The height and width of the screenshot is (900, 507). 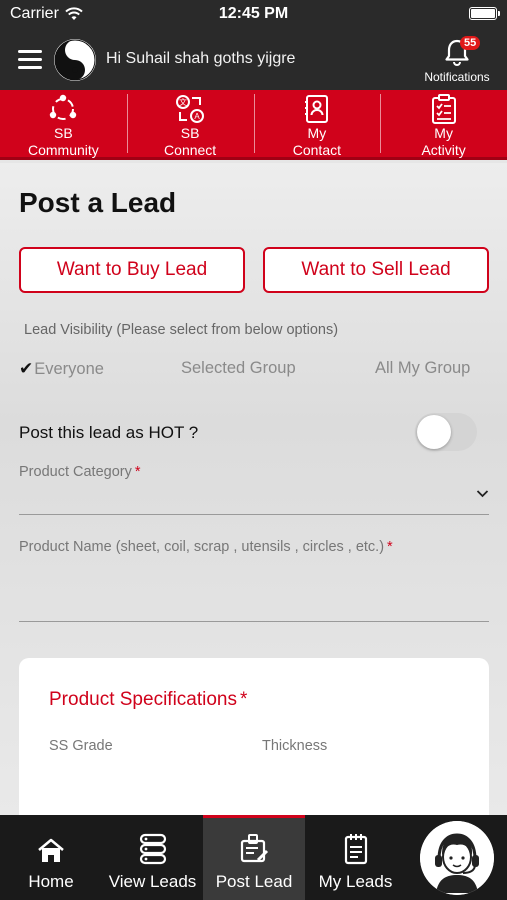 What do you see at coordinates (30, 60) in the screenshot?
I see `hamburger-menu-icon` at bounding box center [30, 60].